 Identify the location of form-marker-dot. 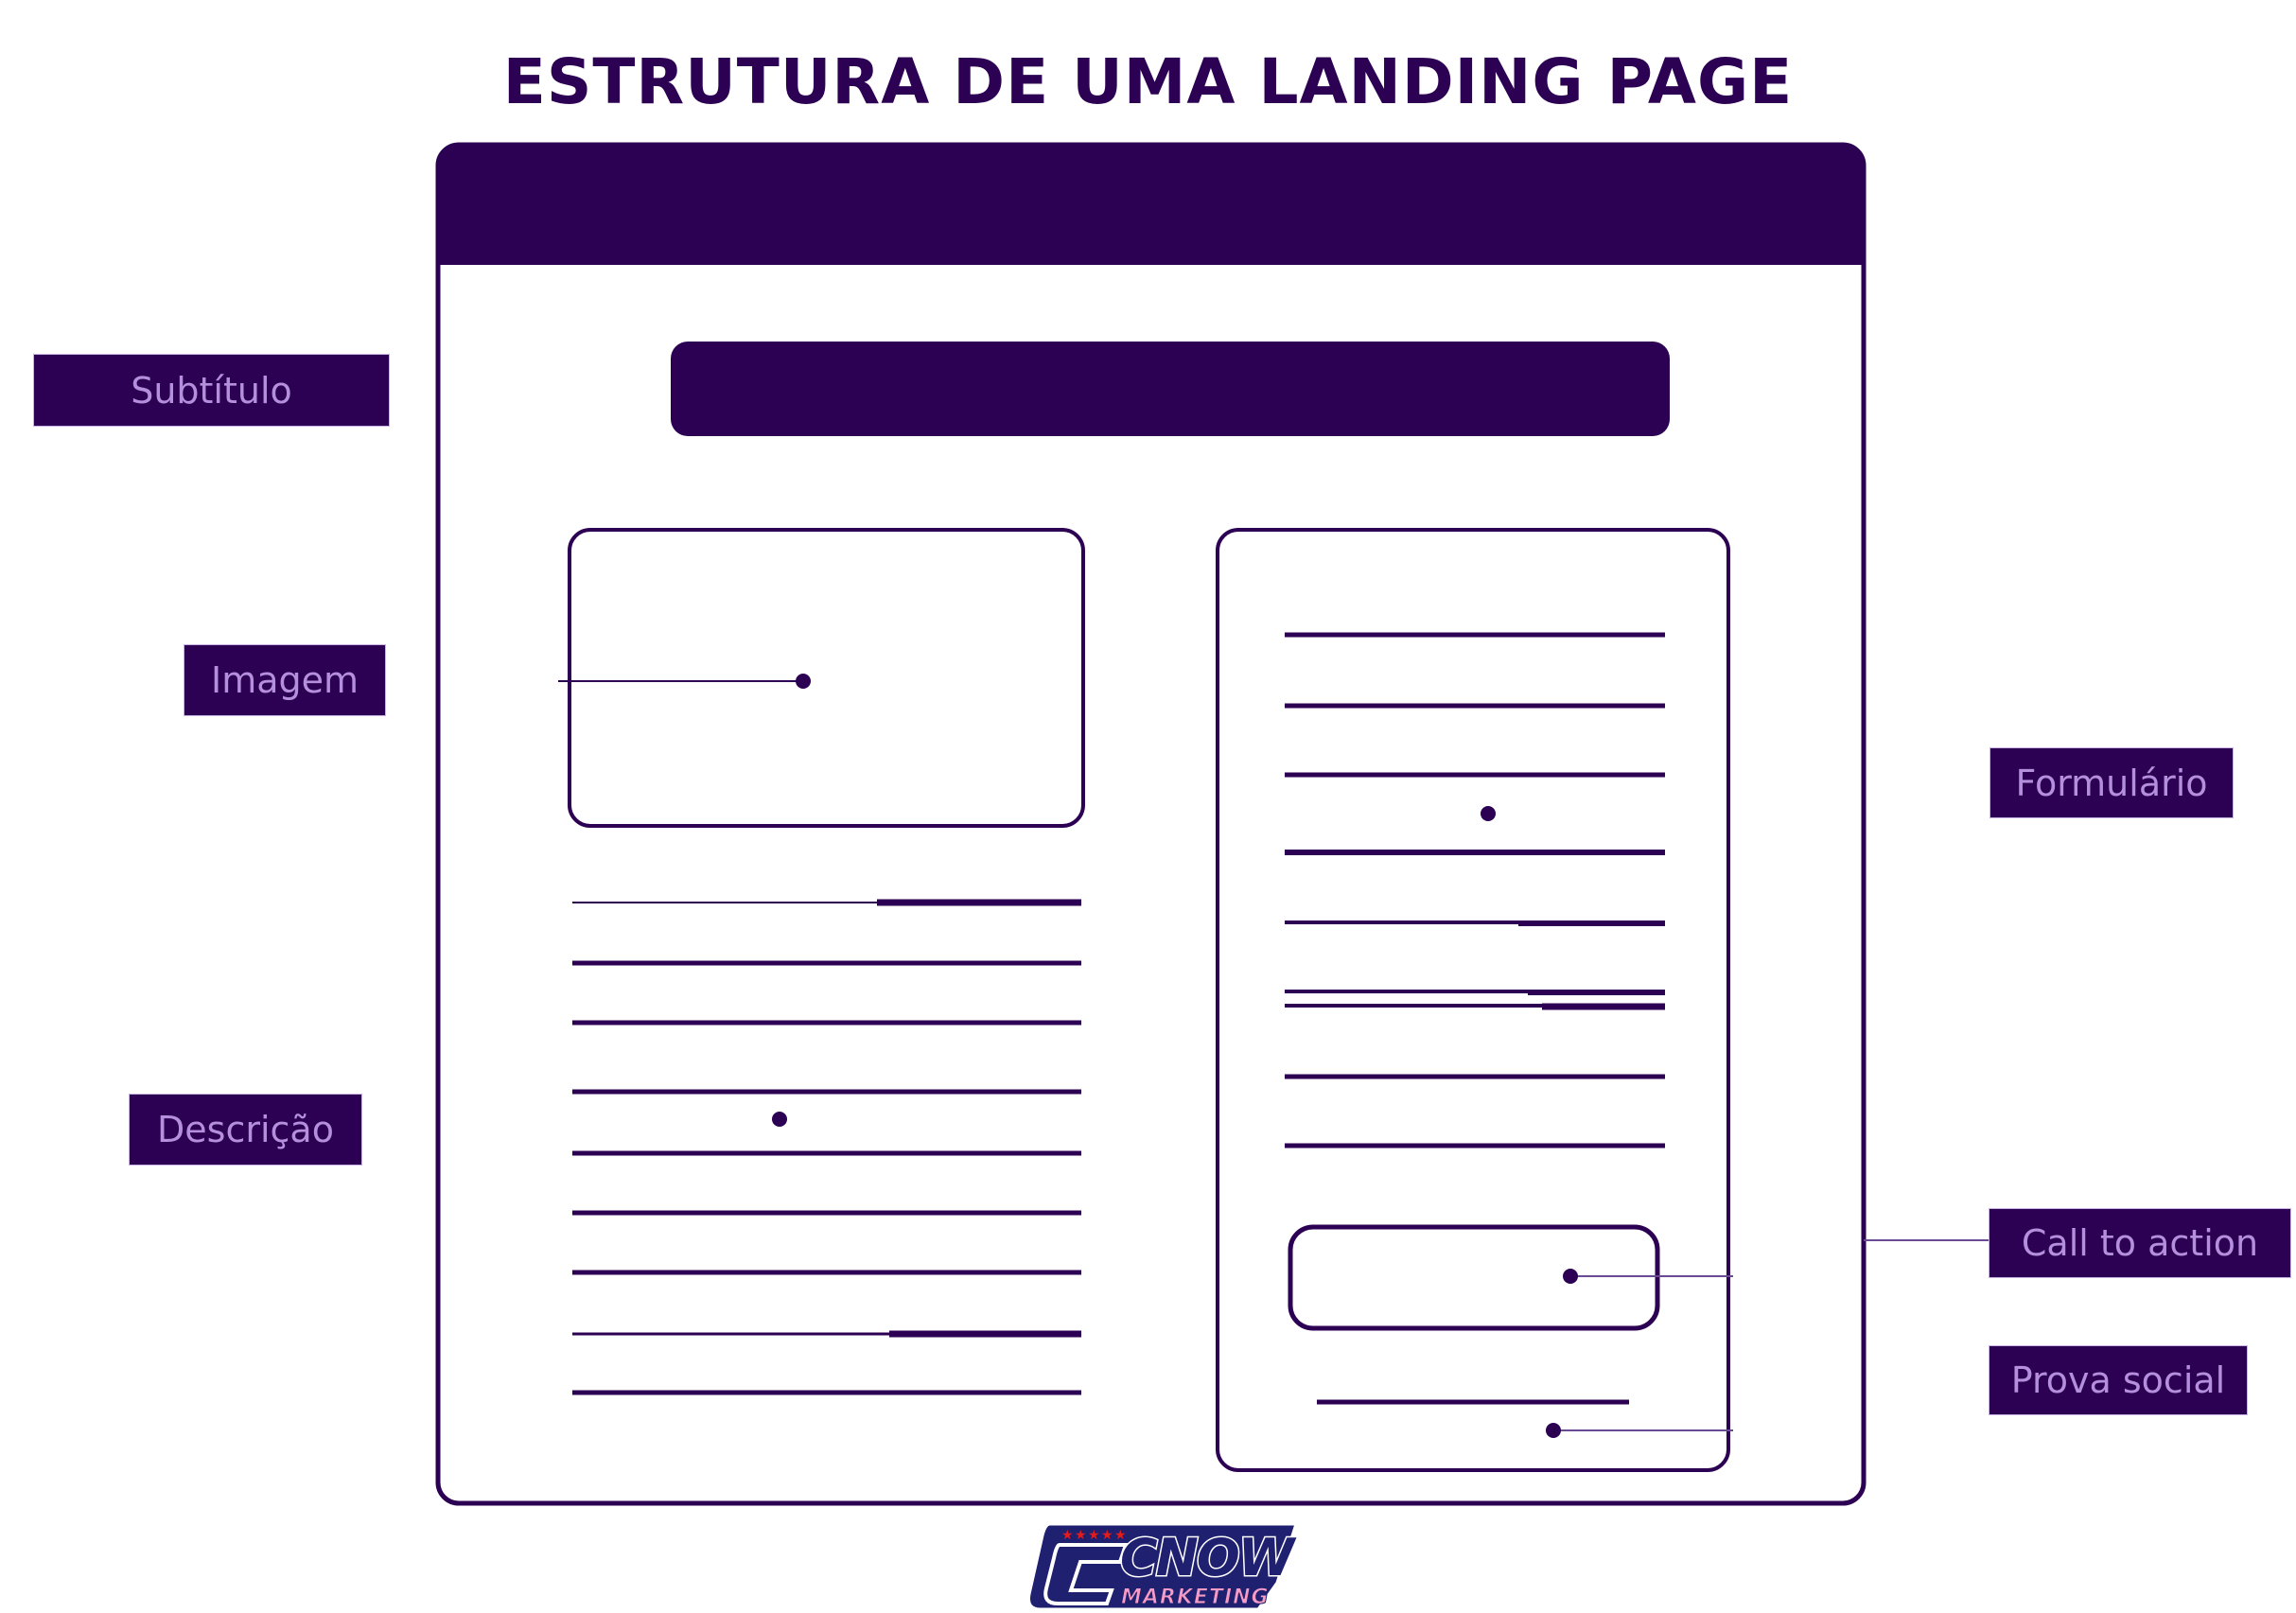
(1489, 813).